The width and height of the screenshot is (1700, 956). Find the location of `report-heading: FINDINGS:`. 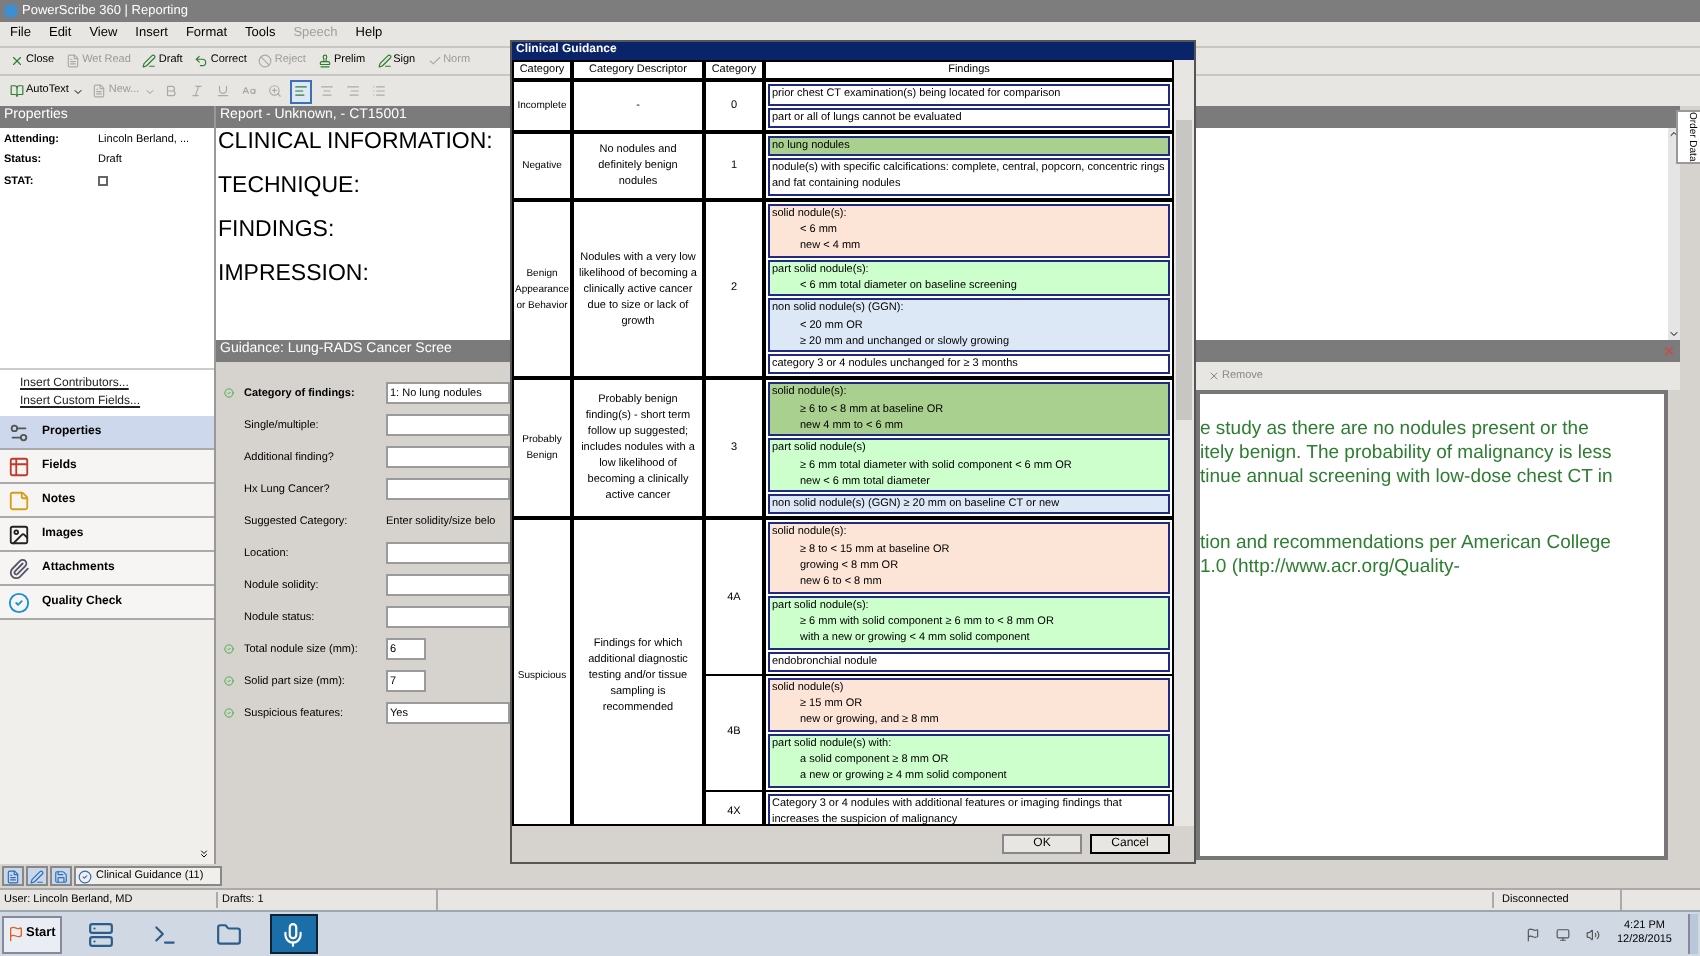

report-heading: FINDINGS: is located at coordinates (276, 231).